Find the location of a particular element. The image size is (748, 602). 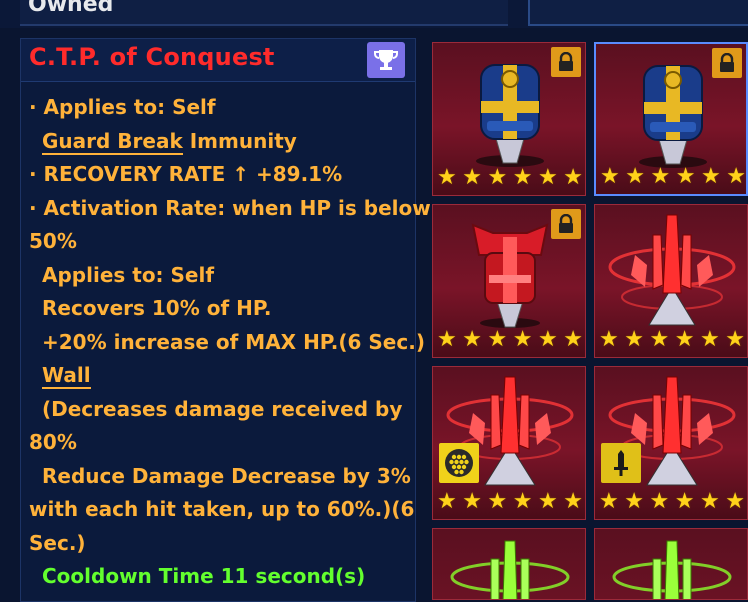

desc-line: Reduce Damage Decrease by 3% is located at coordinates (226, 475).